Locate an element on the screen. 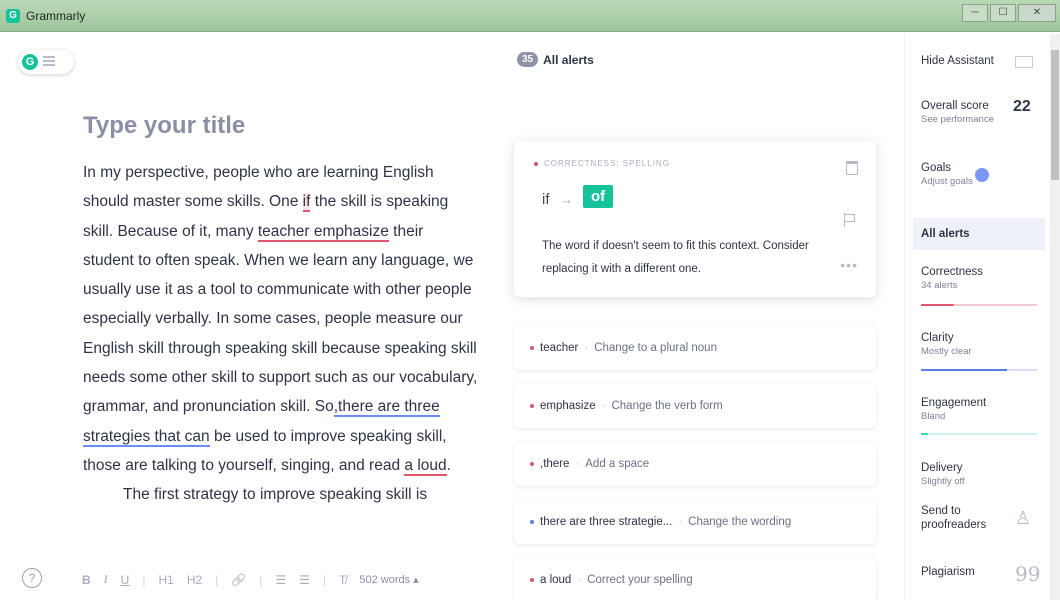  alert-description: Correct your spelling is located at coordinates (640, 580).